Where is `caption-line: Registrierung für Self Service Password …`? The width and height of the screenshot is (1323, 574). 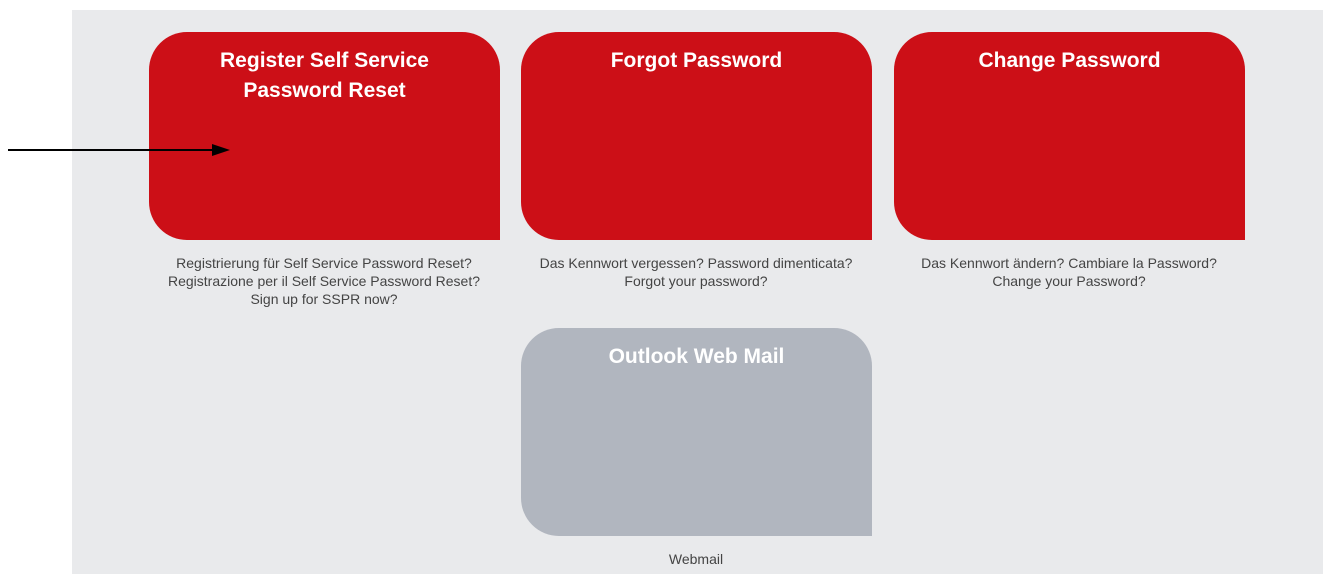 caption-line: Registrierung für Self Service Password … is located at coordinates (324, 263).